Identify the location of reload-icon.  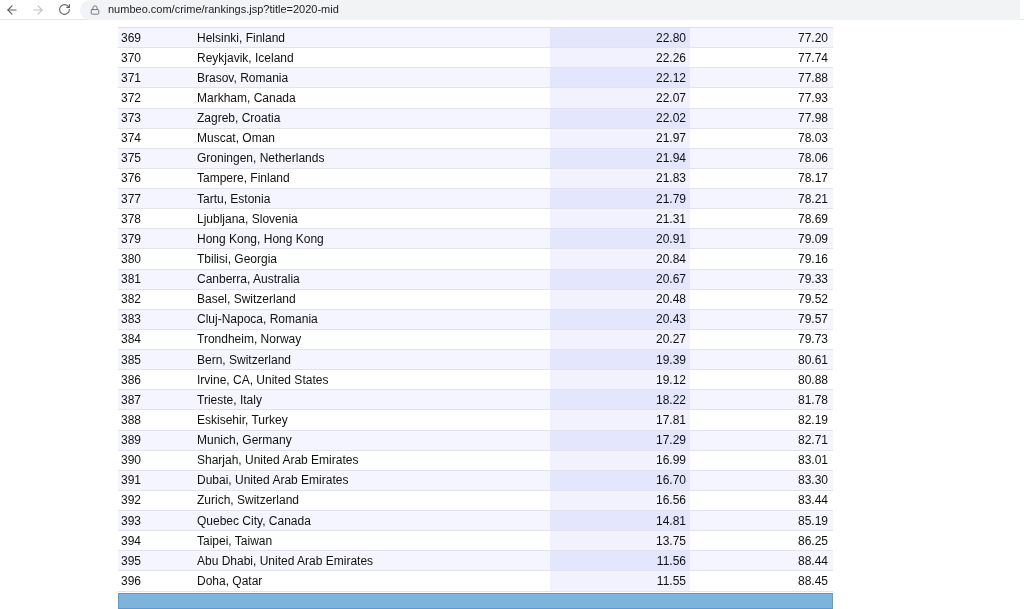
(64, 9).